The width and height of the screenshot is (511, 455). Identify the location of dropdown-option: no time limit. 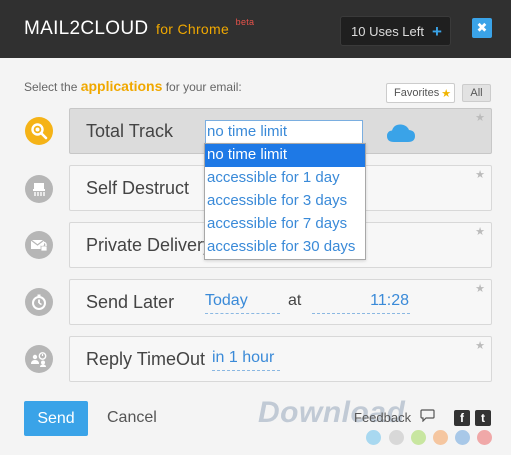
(285, 155).